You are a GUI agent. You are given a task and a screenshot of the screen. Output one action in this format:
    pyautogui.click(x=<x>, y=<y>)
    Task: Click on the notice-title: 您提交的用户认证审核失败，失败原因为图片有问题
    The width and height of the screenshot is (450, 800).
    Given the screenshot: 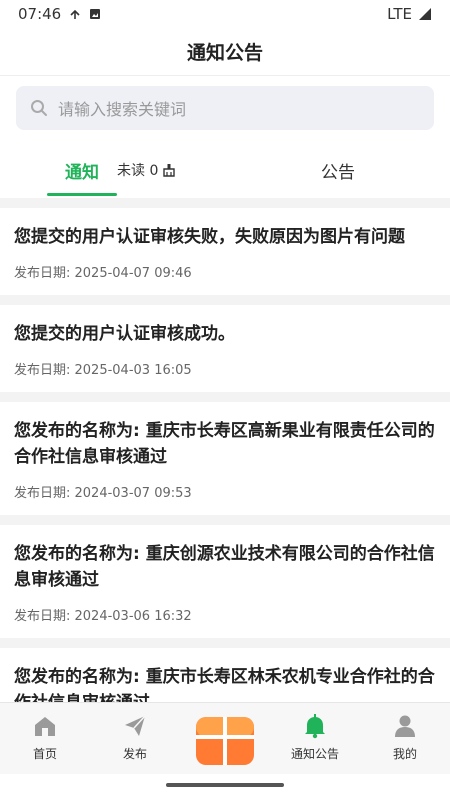 What is the action you would take?
    pyautogui.click(x=209, y=237)
    